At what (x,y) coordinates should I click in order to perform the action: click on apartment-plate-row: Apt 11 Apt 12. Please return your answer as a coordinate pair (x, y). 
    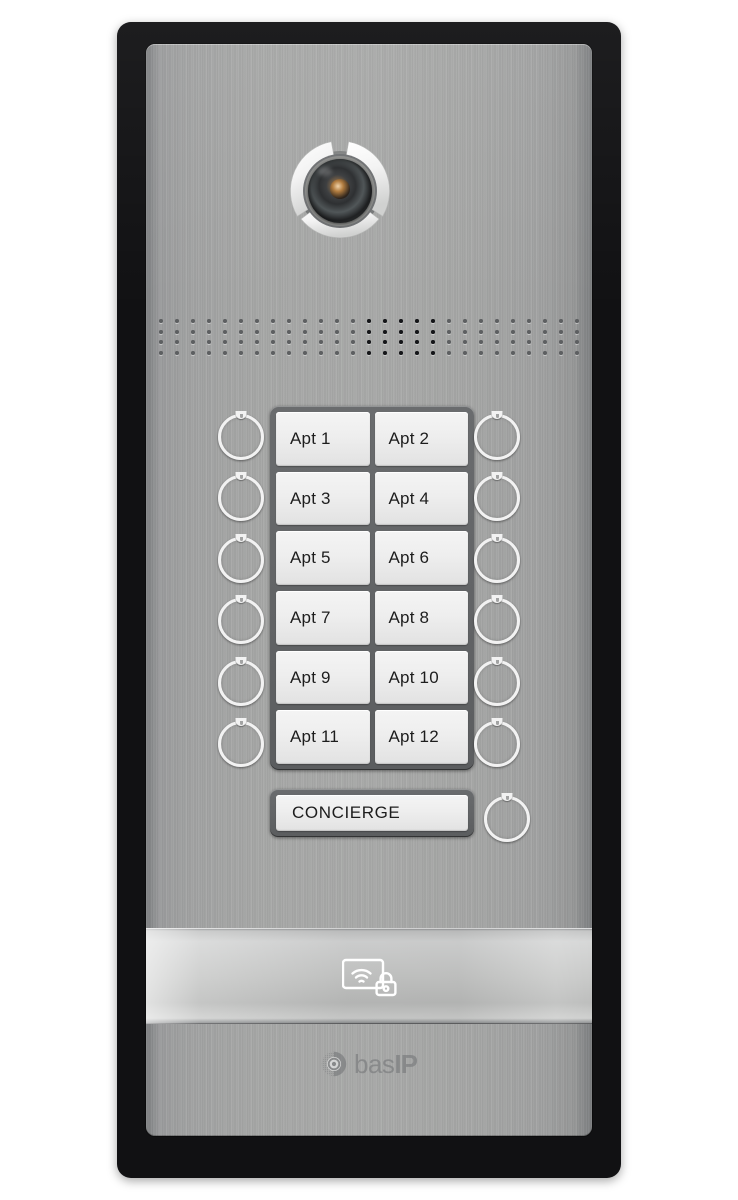
    Looking at the image, I should click on (372, 737).